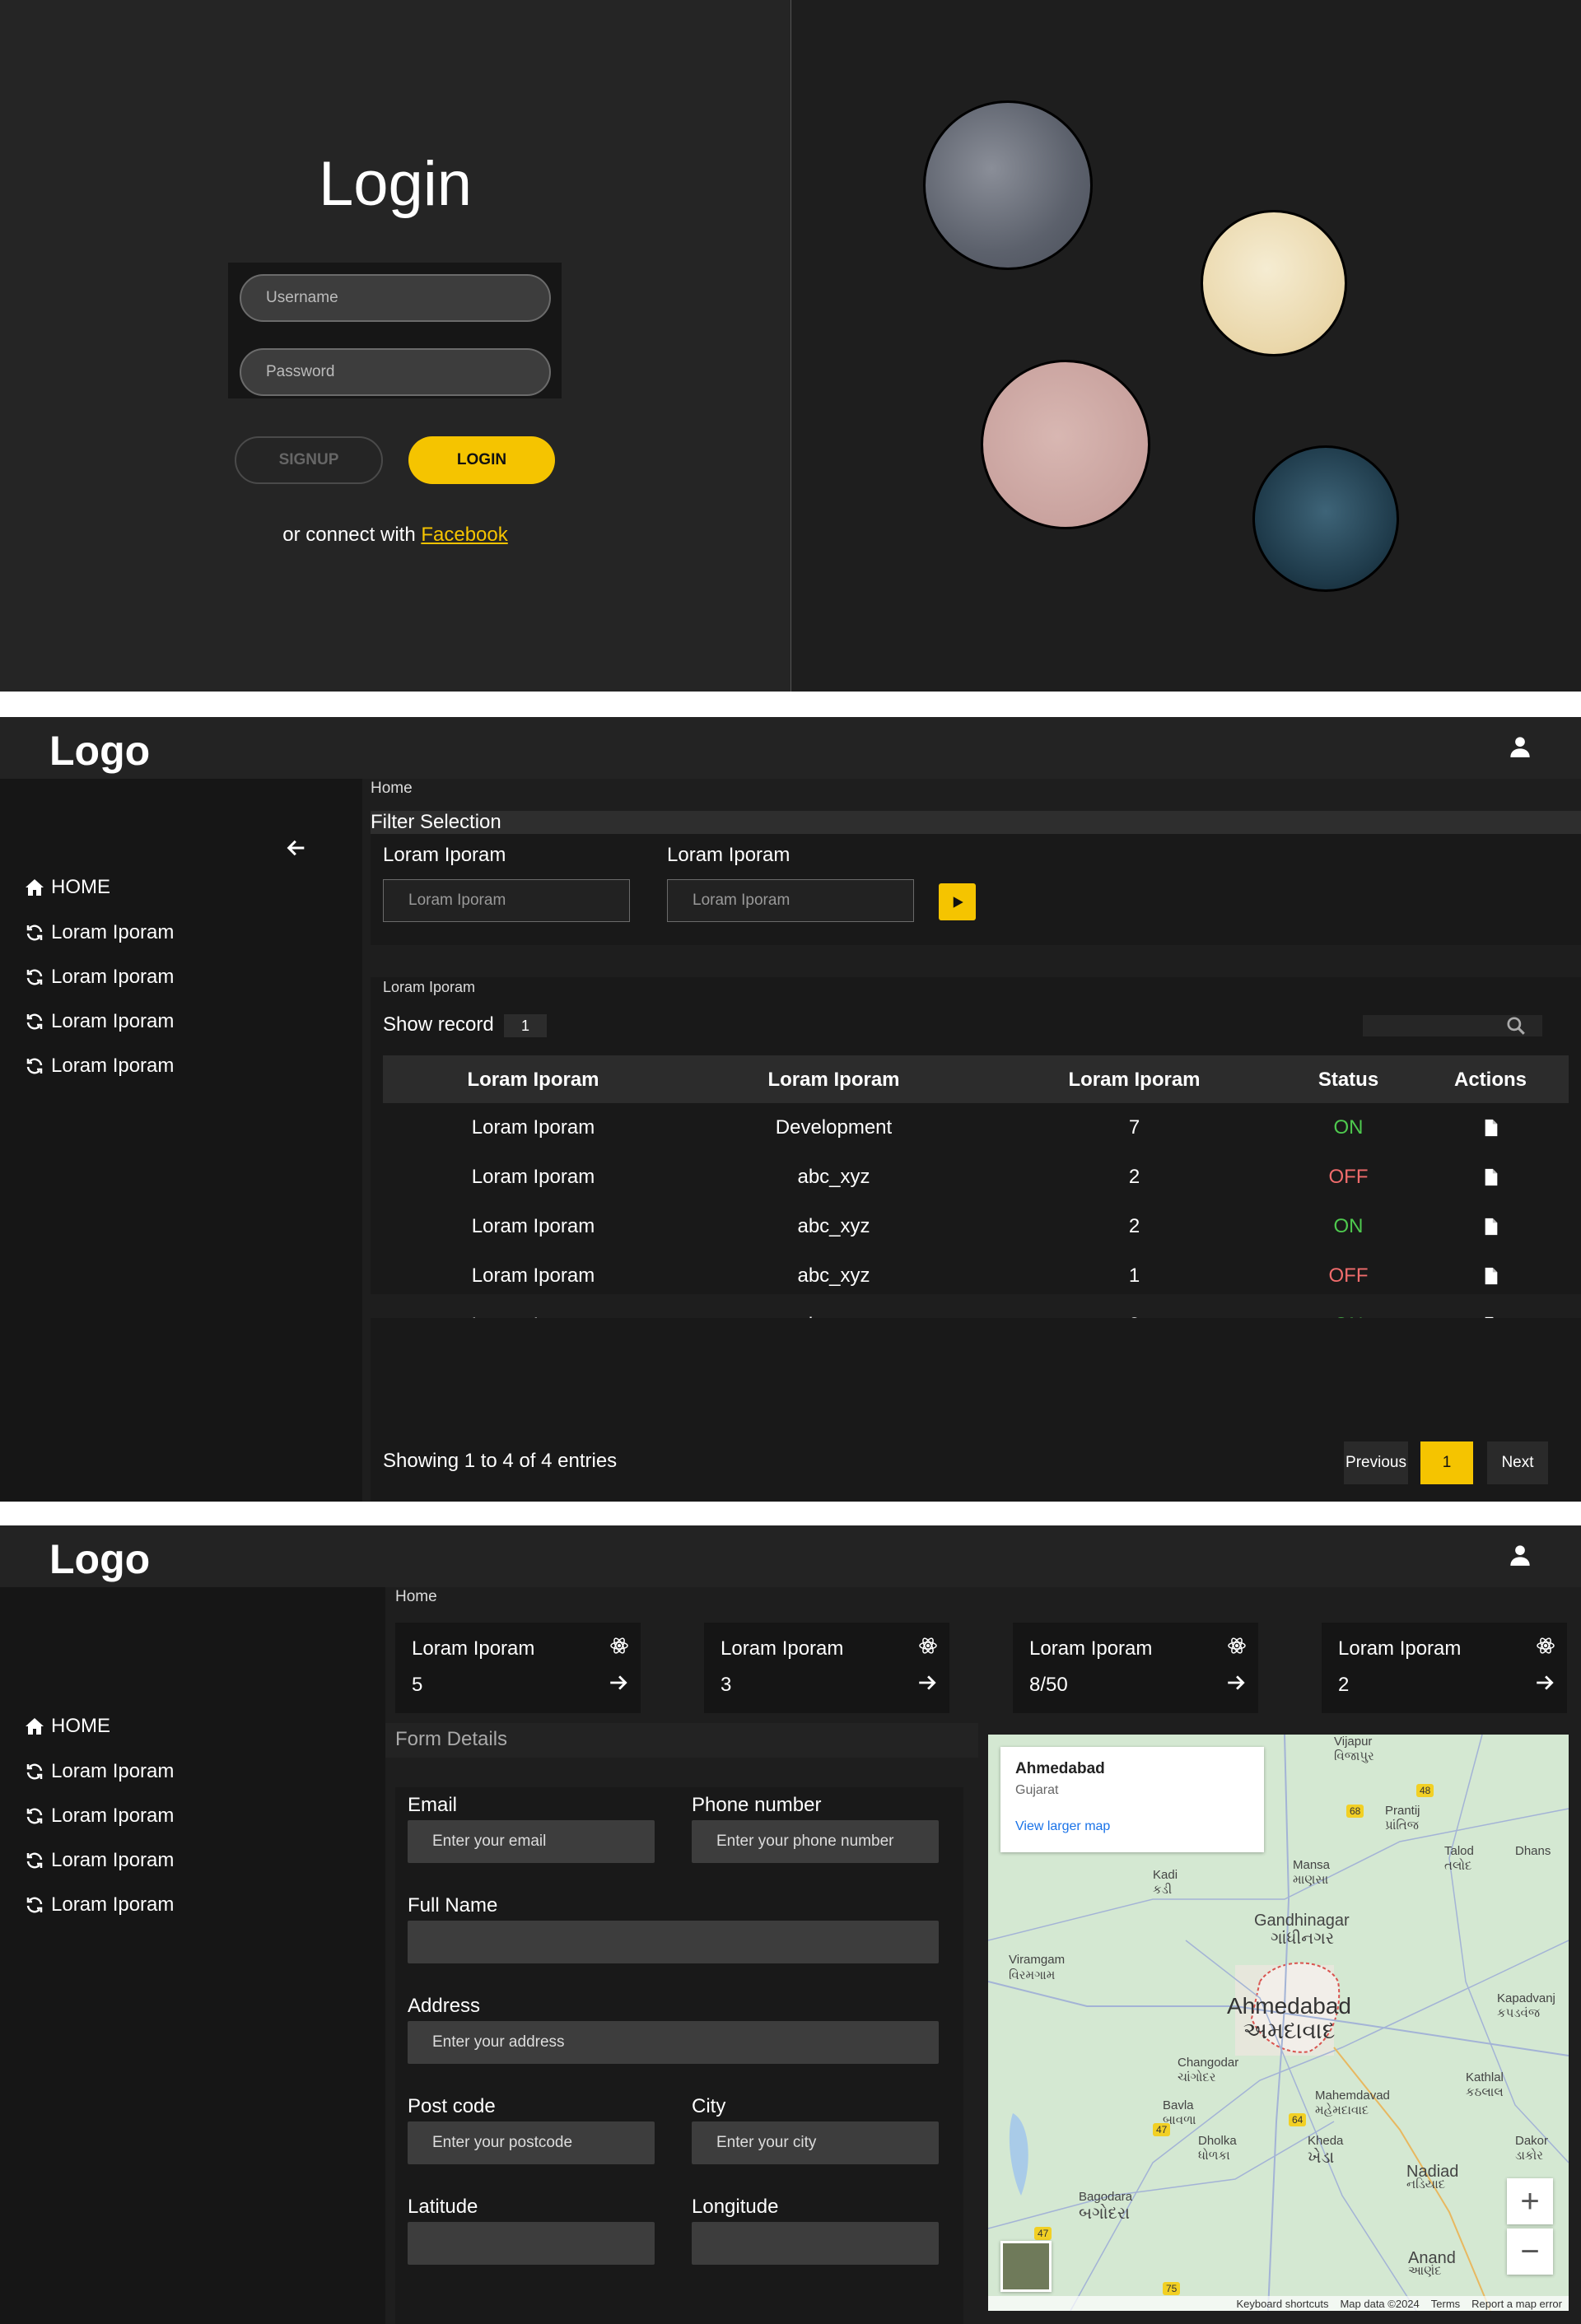 Image resolution: width=1581 pixels, height=2324 pixels. What do you see at coordinates (1458, 1866) in the screenshot?
I see `map-place-label: તલોદ` at bounding box center [1458, 1866].